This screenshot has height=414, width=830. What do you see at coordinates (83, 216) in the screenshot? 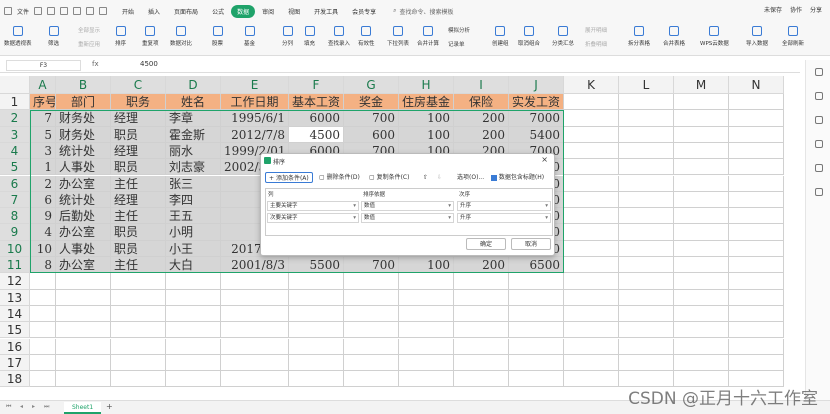
I see `cell-B8: 后勤处` at bounding box center [83, 216].